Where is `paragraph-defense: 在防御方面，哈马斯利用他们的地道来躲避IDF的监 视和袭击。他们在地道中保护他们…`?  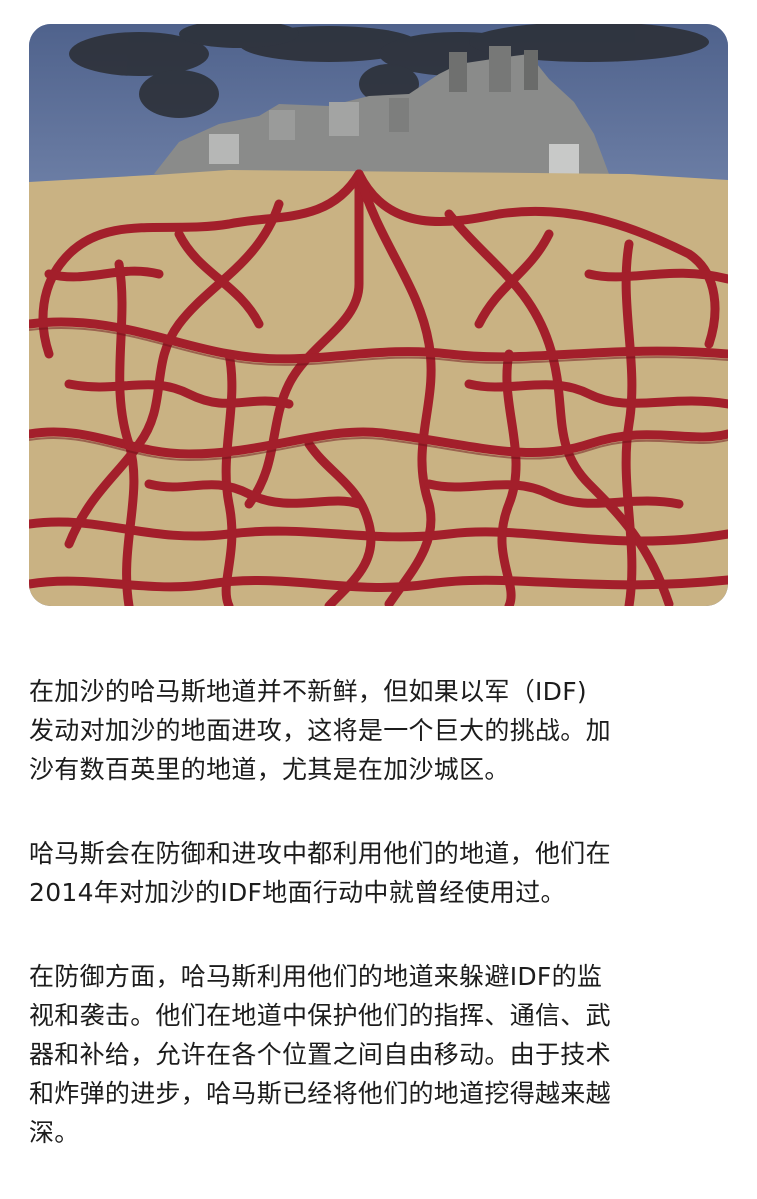
paragraph-defense: 在防御方面，哈马斯利用他们的地道来躲避IDF的监 视和袭击。他们在地道中保护他们… is located at coordinates (320, 1054).